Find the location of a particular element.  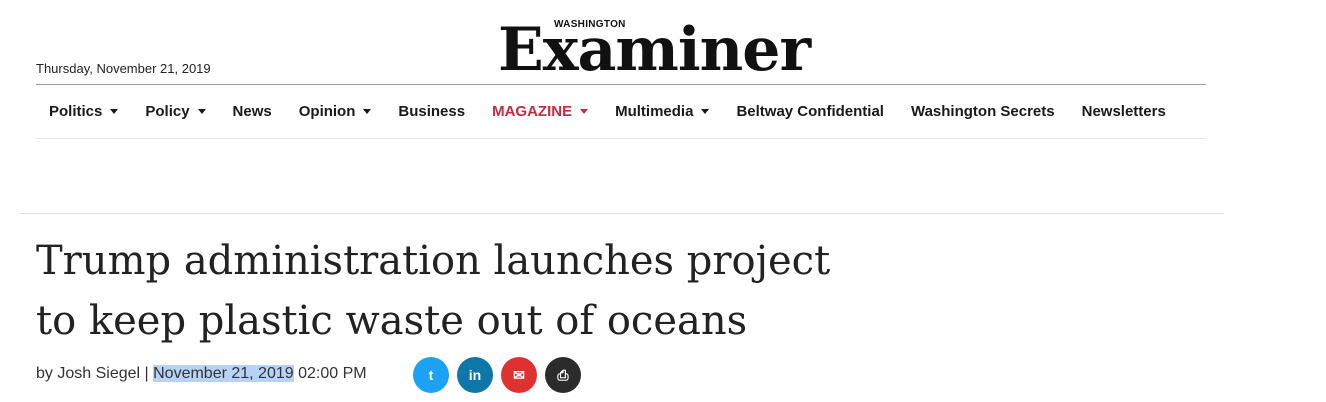

linkedin-icon: in is located at coordinates (475, 375).